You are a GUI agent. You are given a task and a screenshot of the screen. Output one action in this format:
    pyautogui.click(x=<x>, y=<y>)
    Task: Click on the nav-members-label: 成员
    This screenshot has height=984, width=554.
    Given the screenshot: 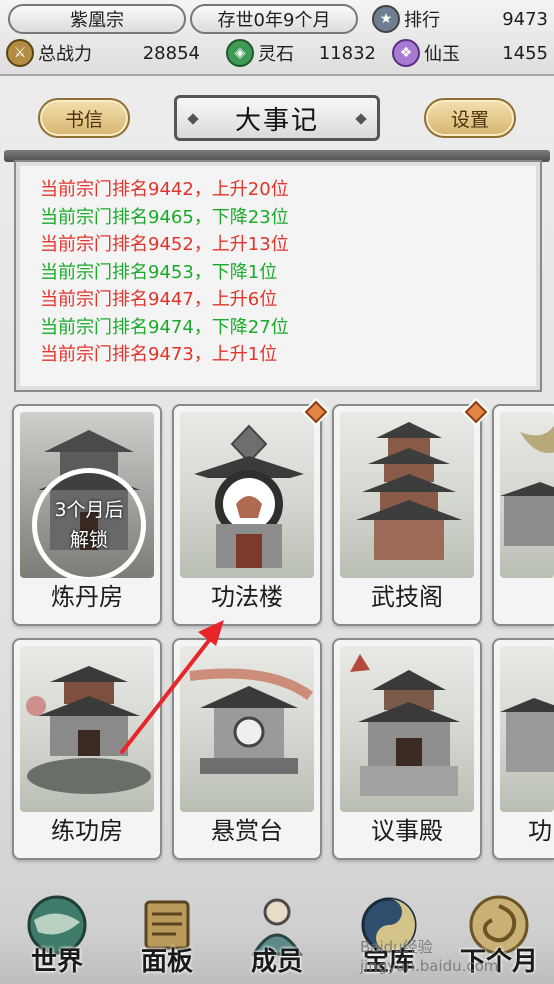 What is the action you would take?
    pyautogui.click(x=276, y=962)
    